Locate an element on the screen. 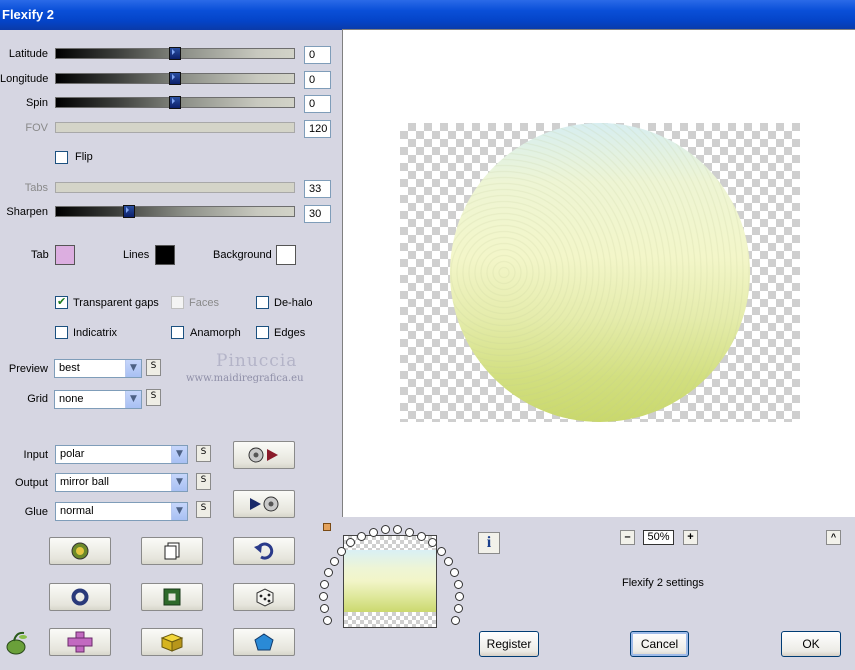 This screenshot has height=670, width=855. pentagon-icon is located at coordinates (264, 642).